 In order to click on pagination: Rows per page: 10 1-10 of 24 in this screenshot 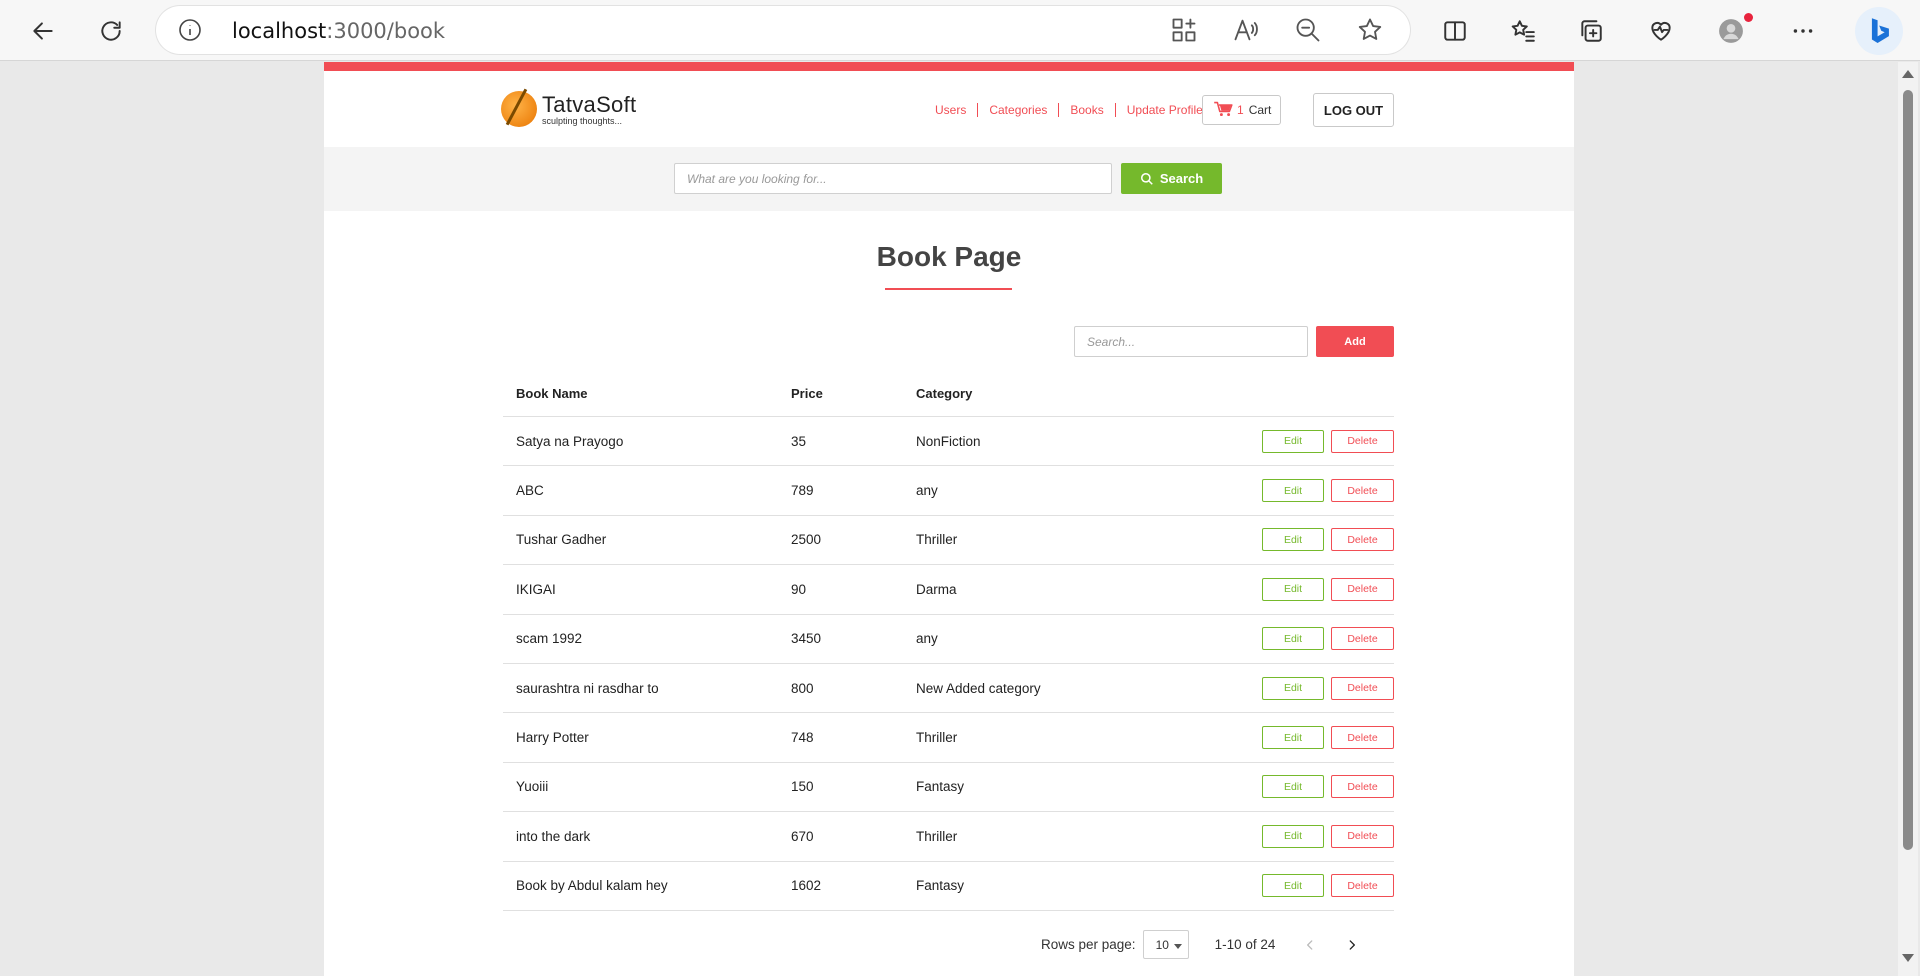, I will do `click(1203, 944)`.